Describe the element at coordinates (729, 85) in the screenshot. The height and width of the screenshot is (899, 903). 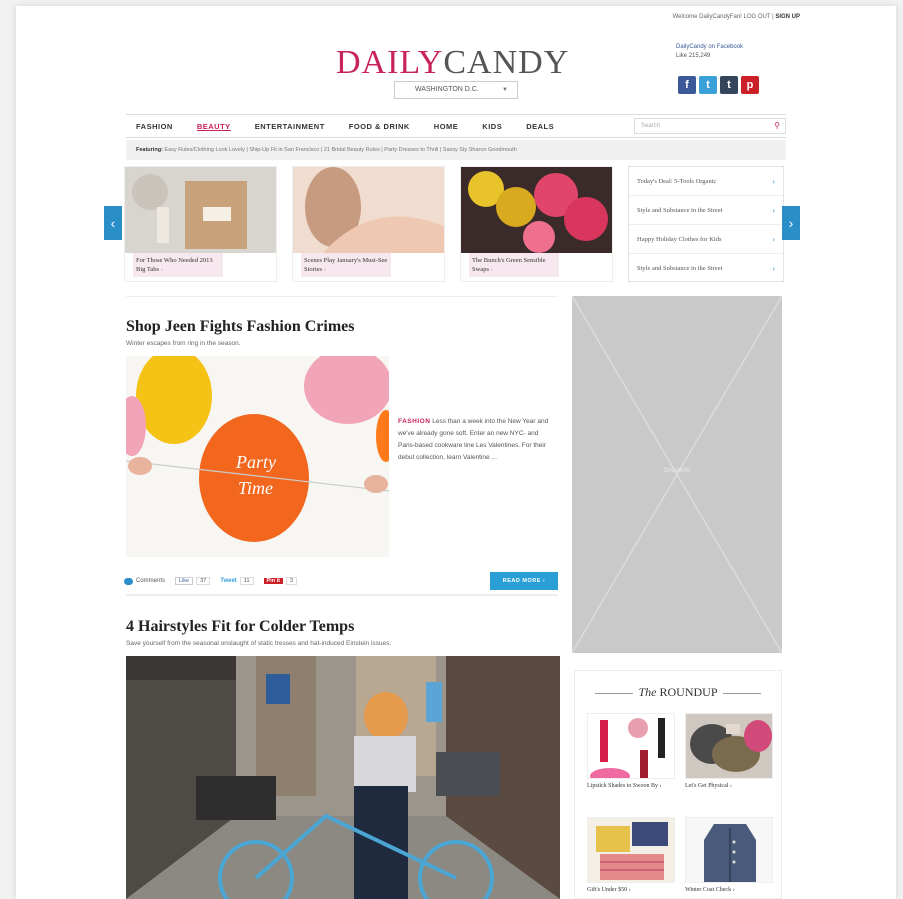
I see `tumblr-icon: t` at that location.